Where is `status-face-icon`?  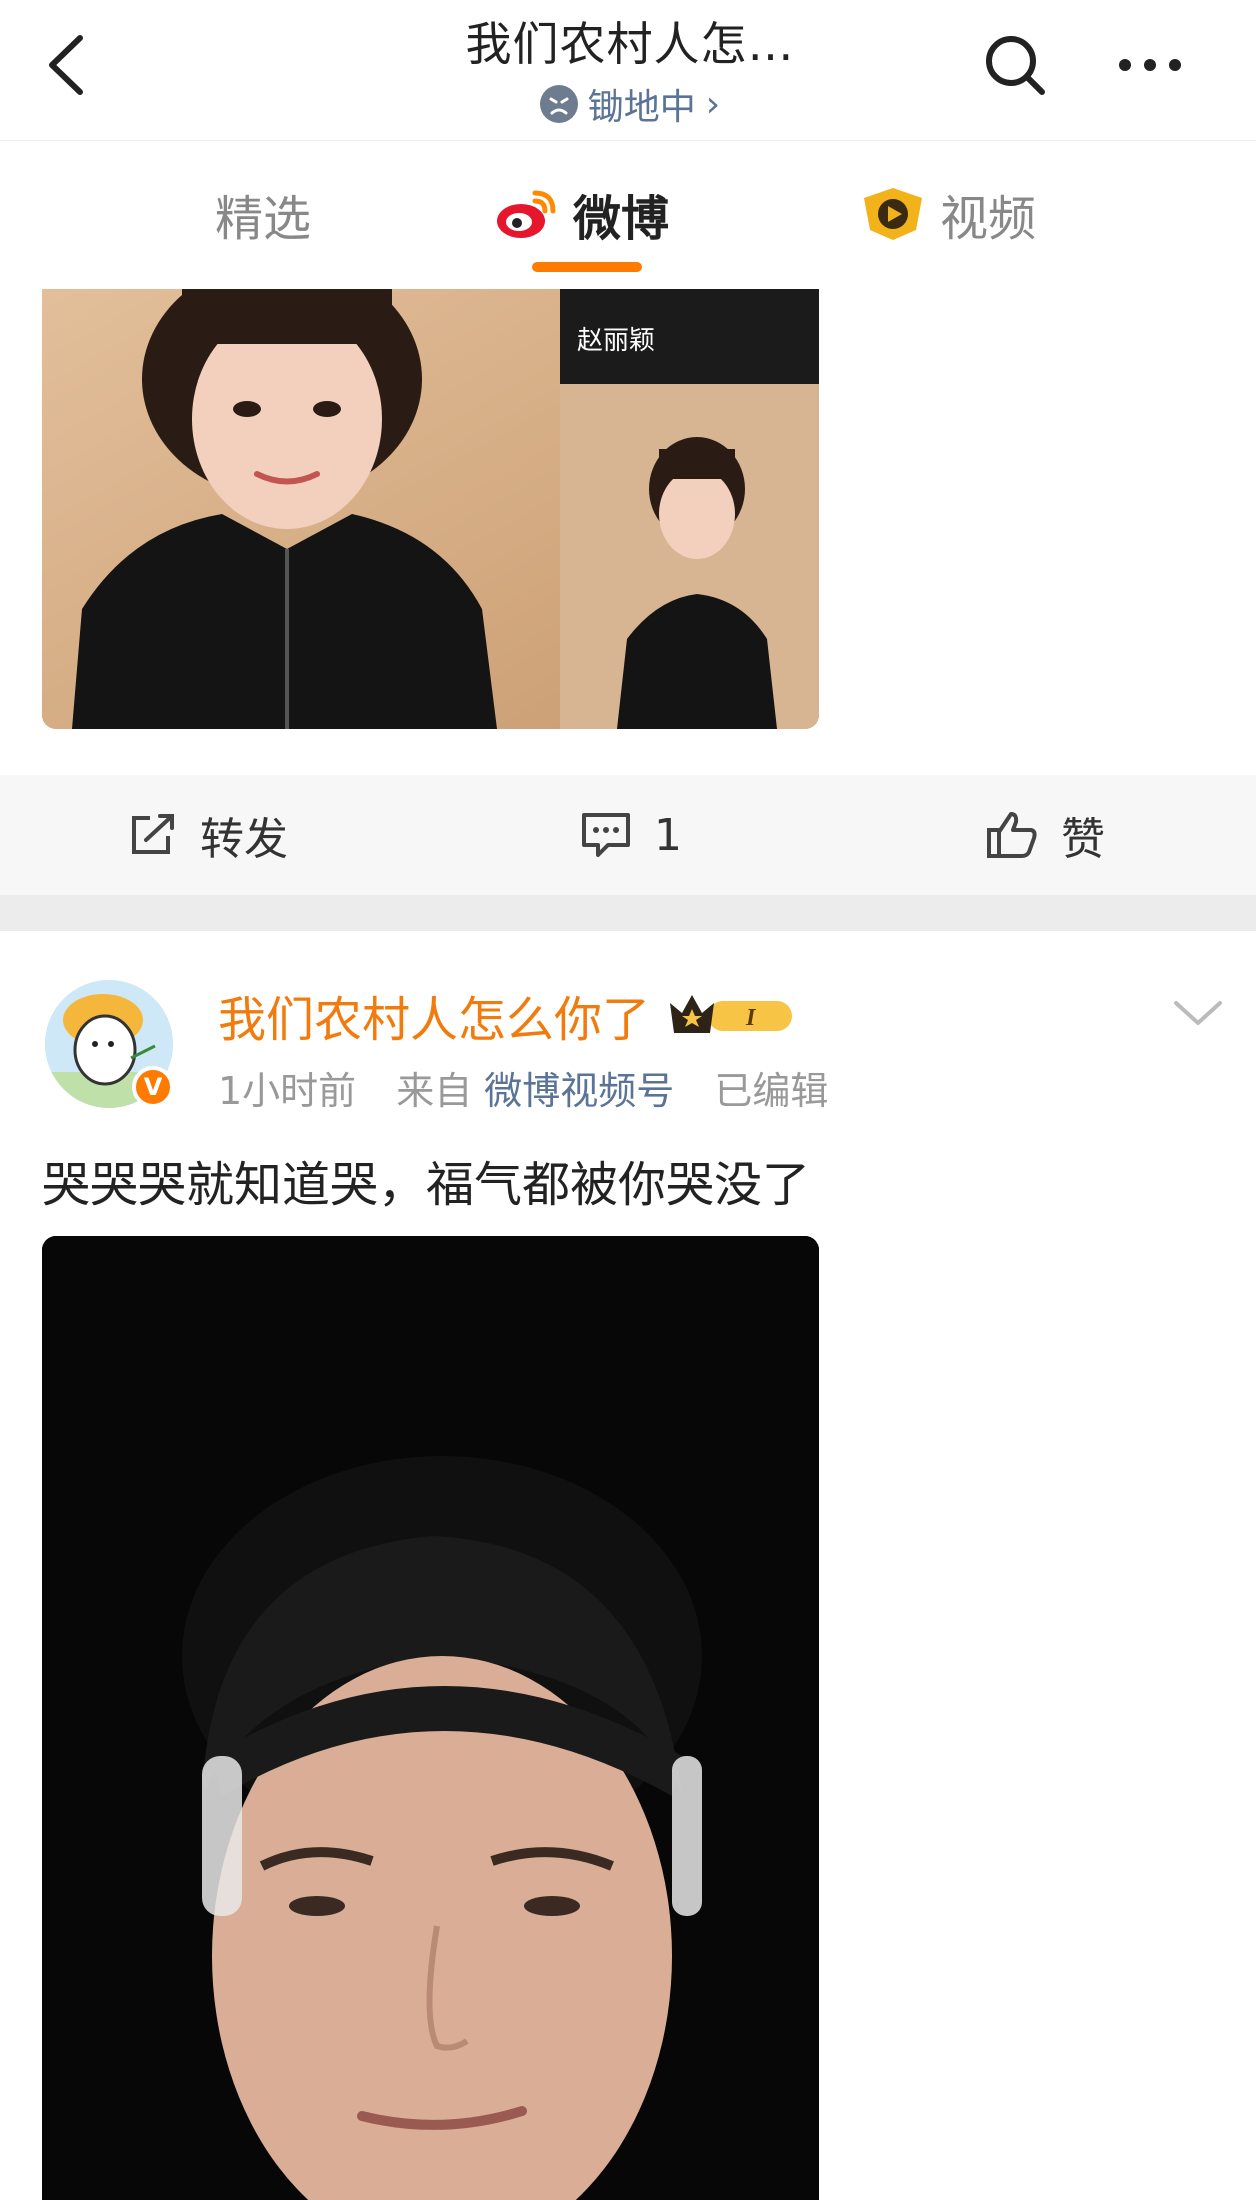
status-face-icon is located at coordinates (558, 104).